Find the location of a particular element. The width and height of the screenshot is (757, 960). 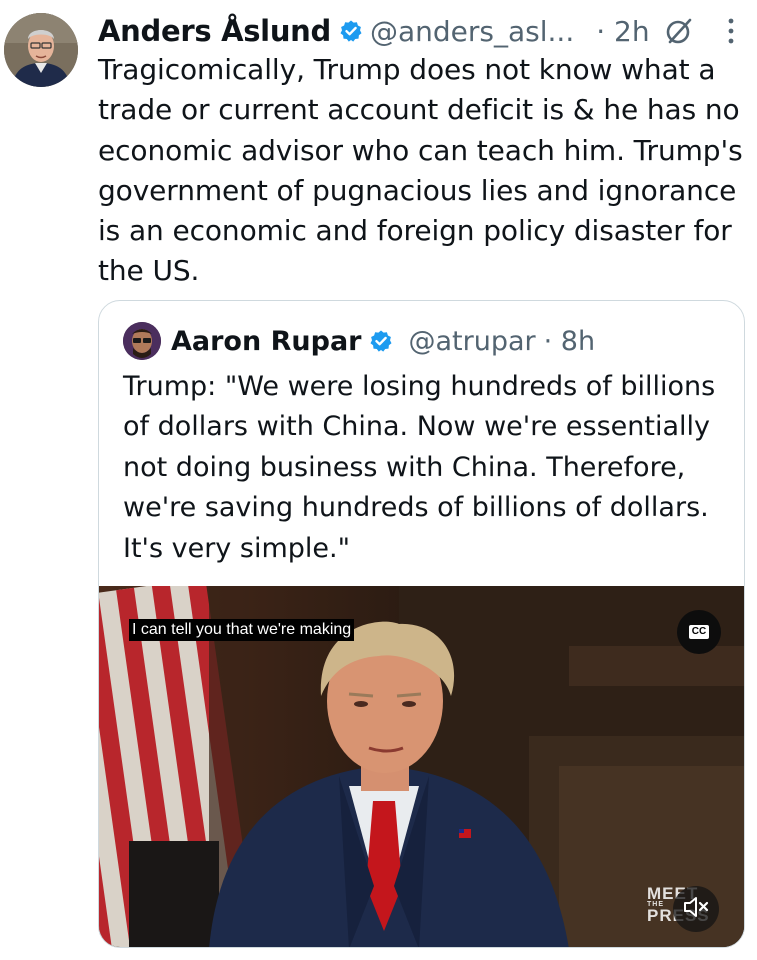

mute-button is located at coordinates (696, 909).